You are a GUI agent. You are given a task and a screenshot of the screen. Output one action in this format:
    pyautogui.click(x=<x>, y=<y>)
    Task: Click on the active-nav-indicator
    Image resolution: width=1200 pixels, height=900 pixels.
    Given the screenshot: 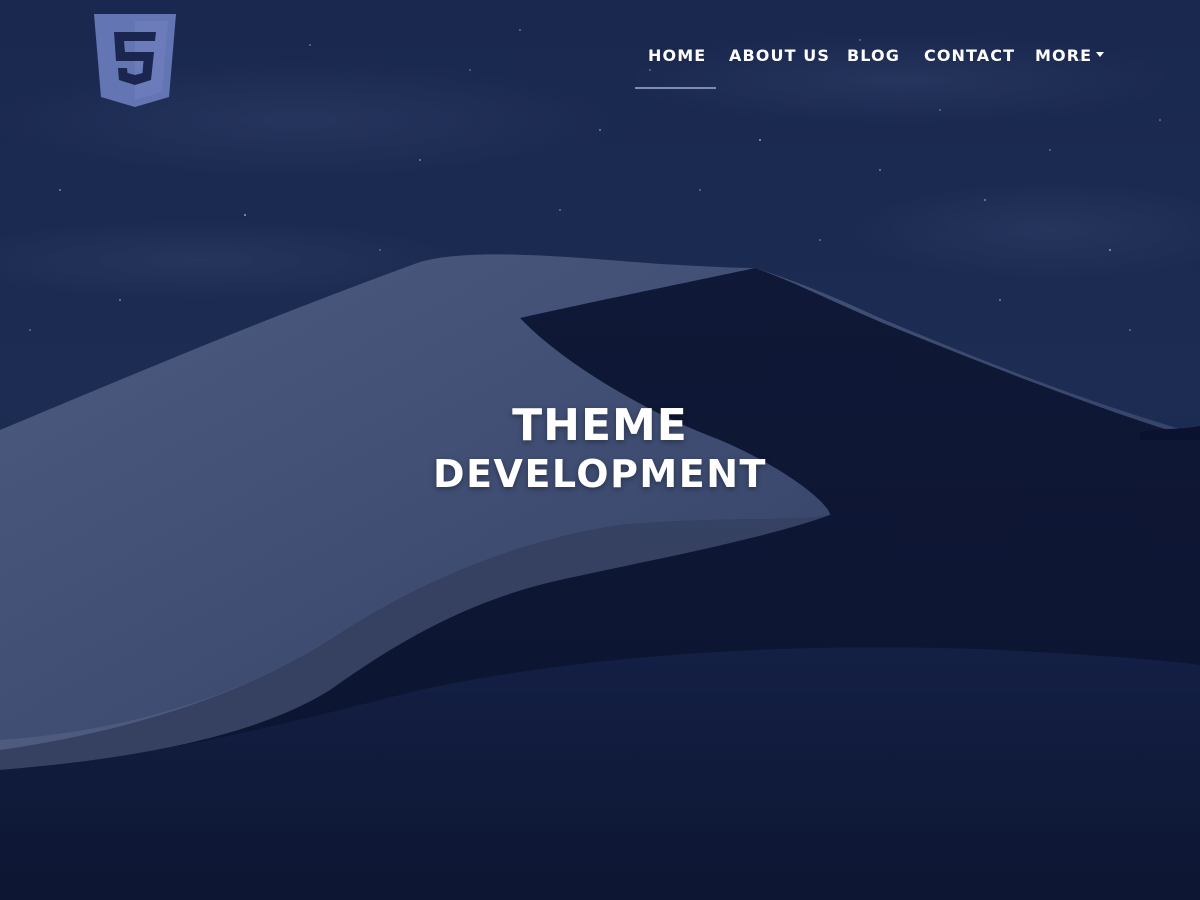 What is the action you would take?
    pyautogui.click(x=675, y=88)
    